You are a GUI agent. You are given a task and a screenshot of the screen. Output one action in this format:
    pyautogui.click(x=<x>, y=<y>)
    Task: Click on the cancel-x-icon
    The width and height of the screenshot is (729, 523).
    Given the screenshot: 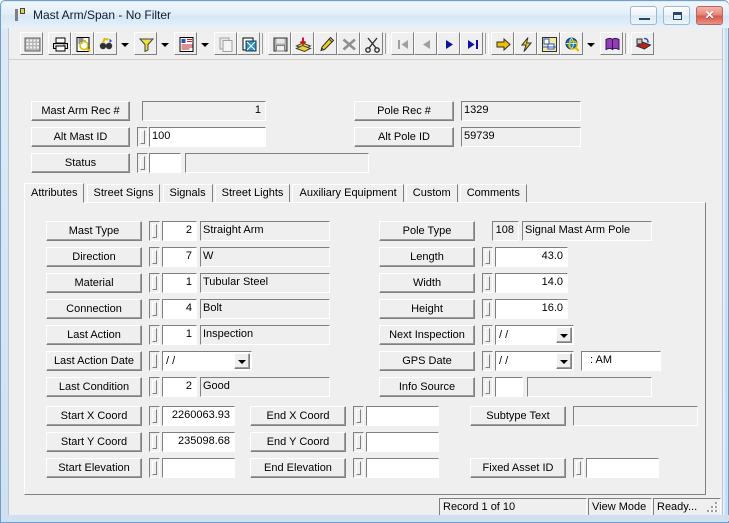 What is the action you would take?
    pyautogui.click(x=348, y=43)
    